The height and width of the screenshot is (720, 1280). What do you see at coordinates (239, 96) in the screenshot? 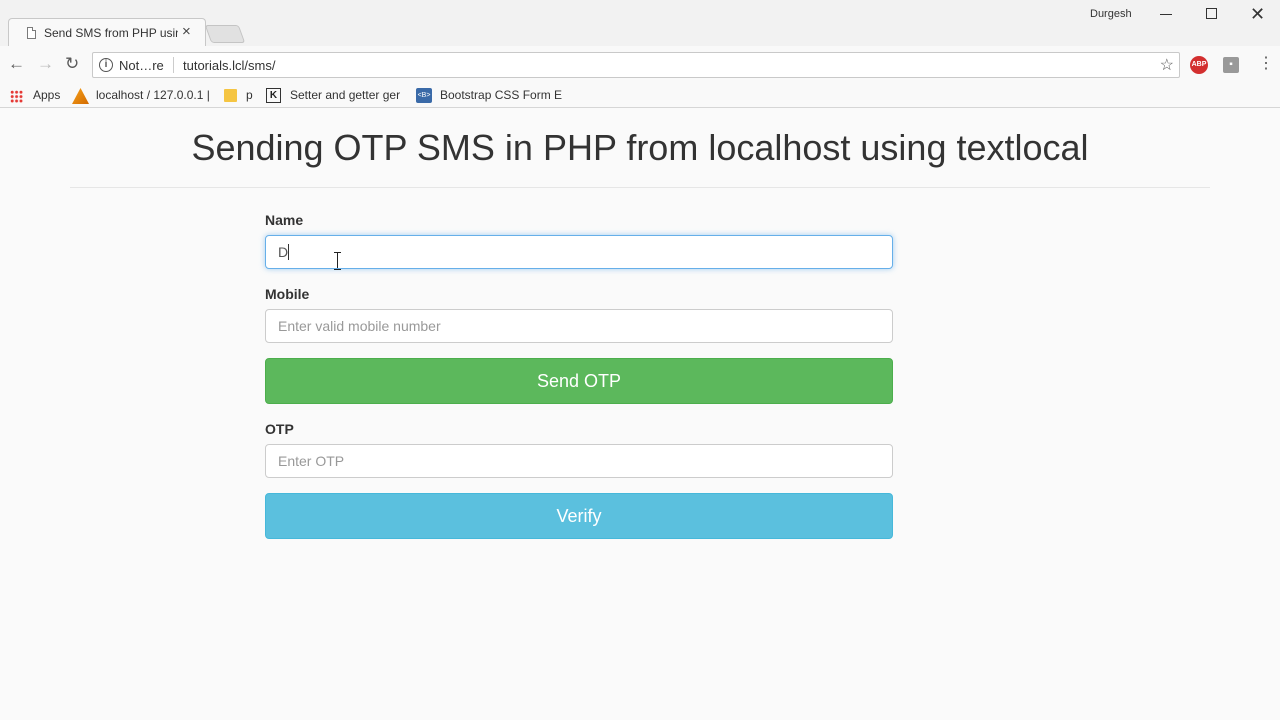
I see `bookmark-folder-p: p` at bounding box center [239, 96].